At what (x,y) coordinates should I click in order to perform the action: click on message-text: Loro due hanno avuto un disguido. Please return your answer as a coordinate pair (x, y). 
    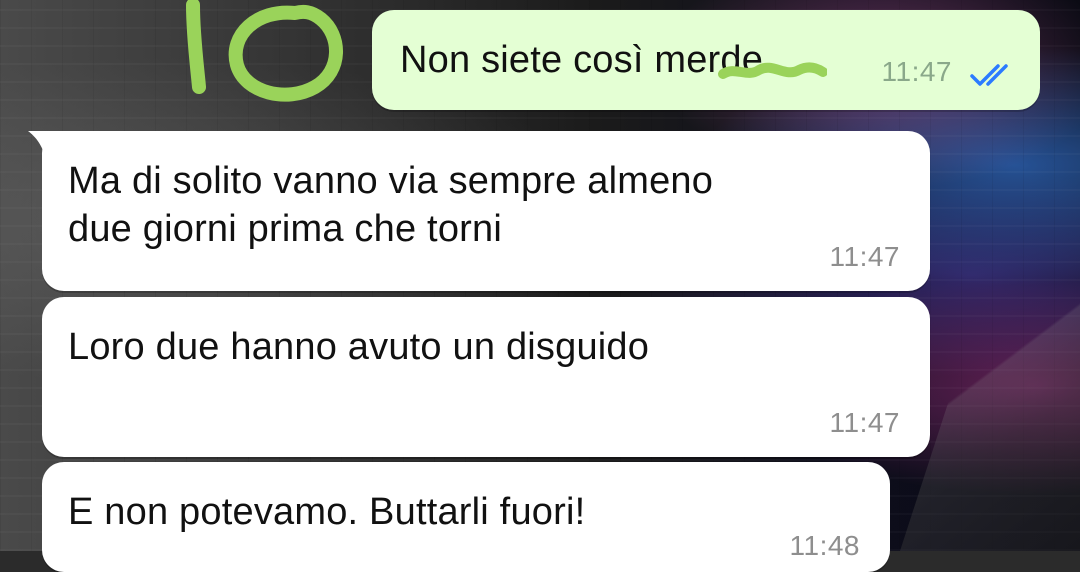
    Looking at the image, I should click on (359, 347).